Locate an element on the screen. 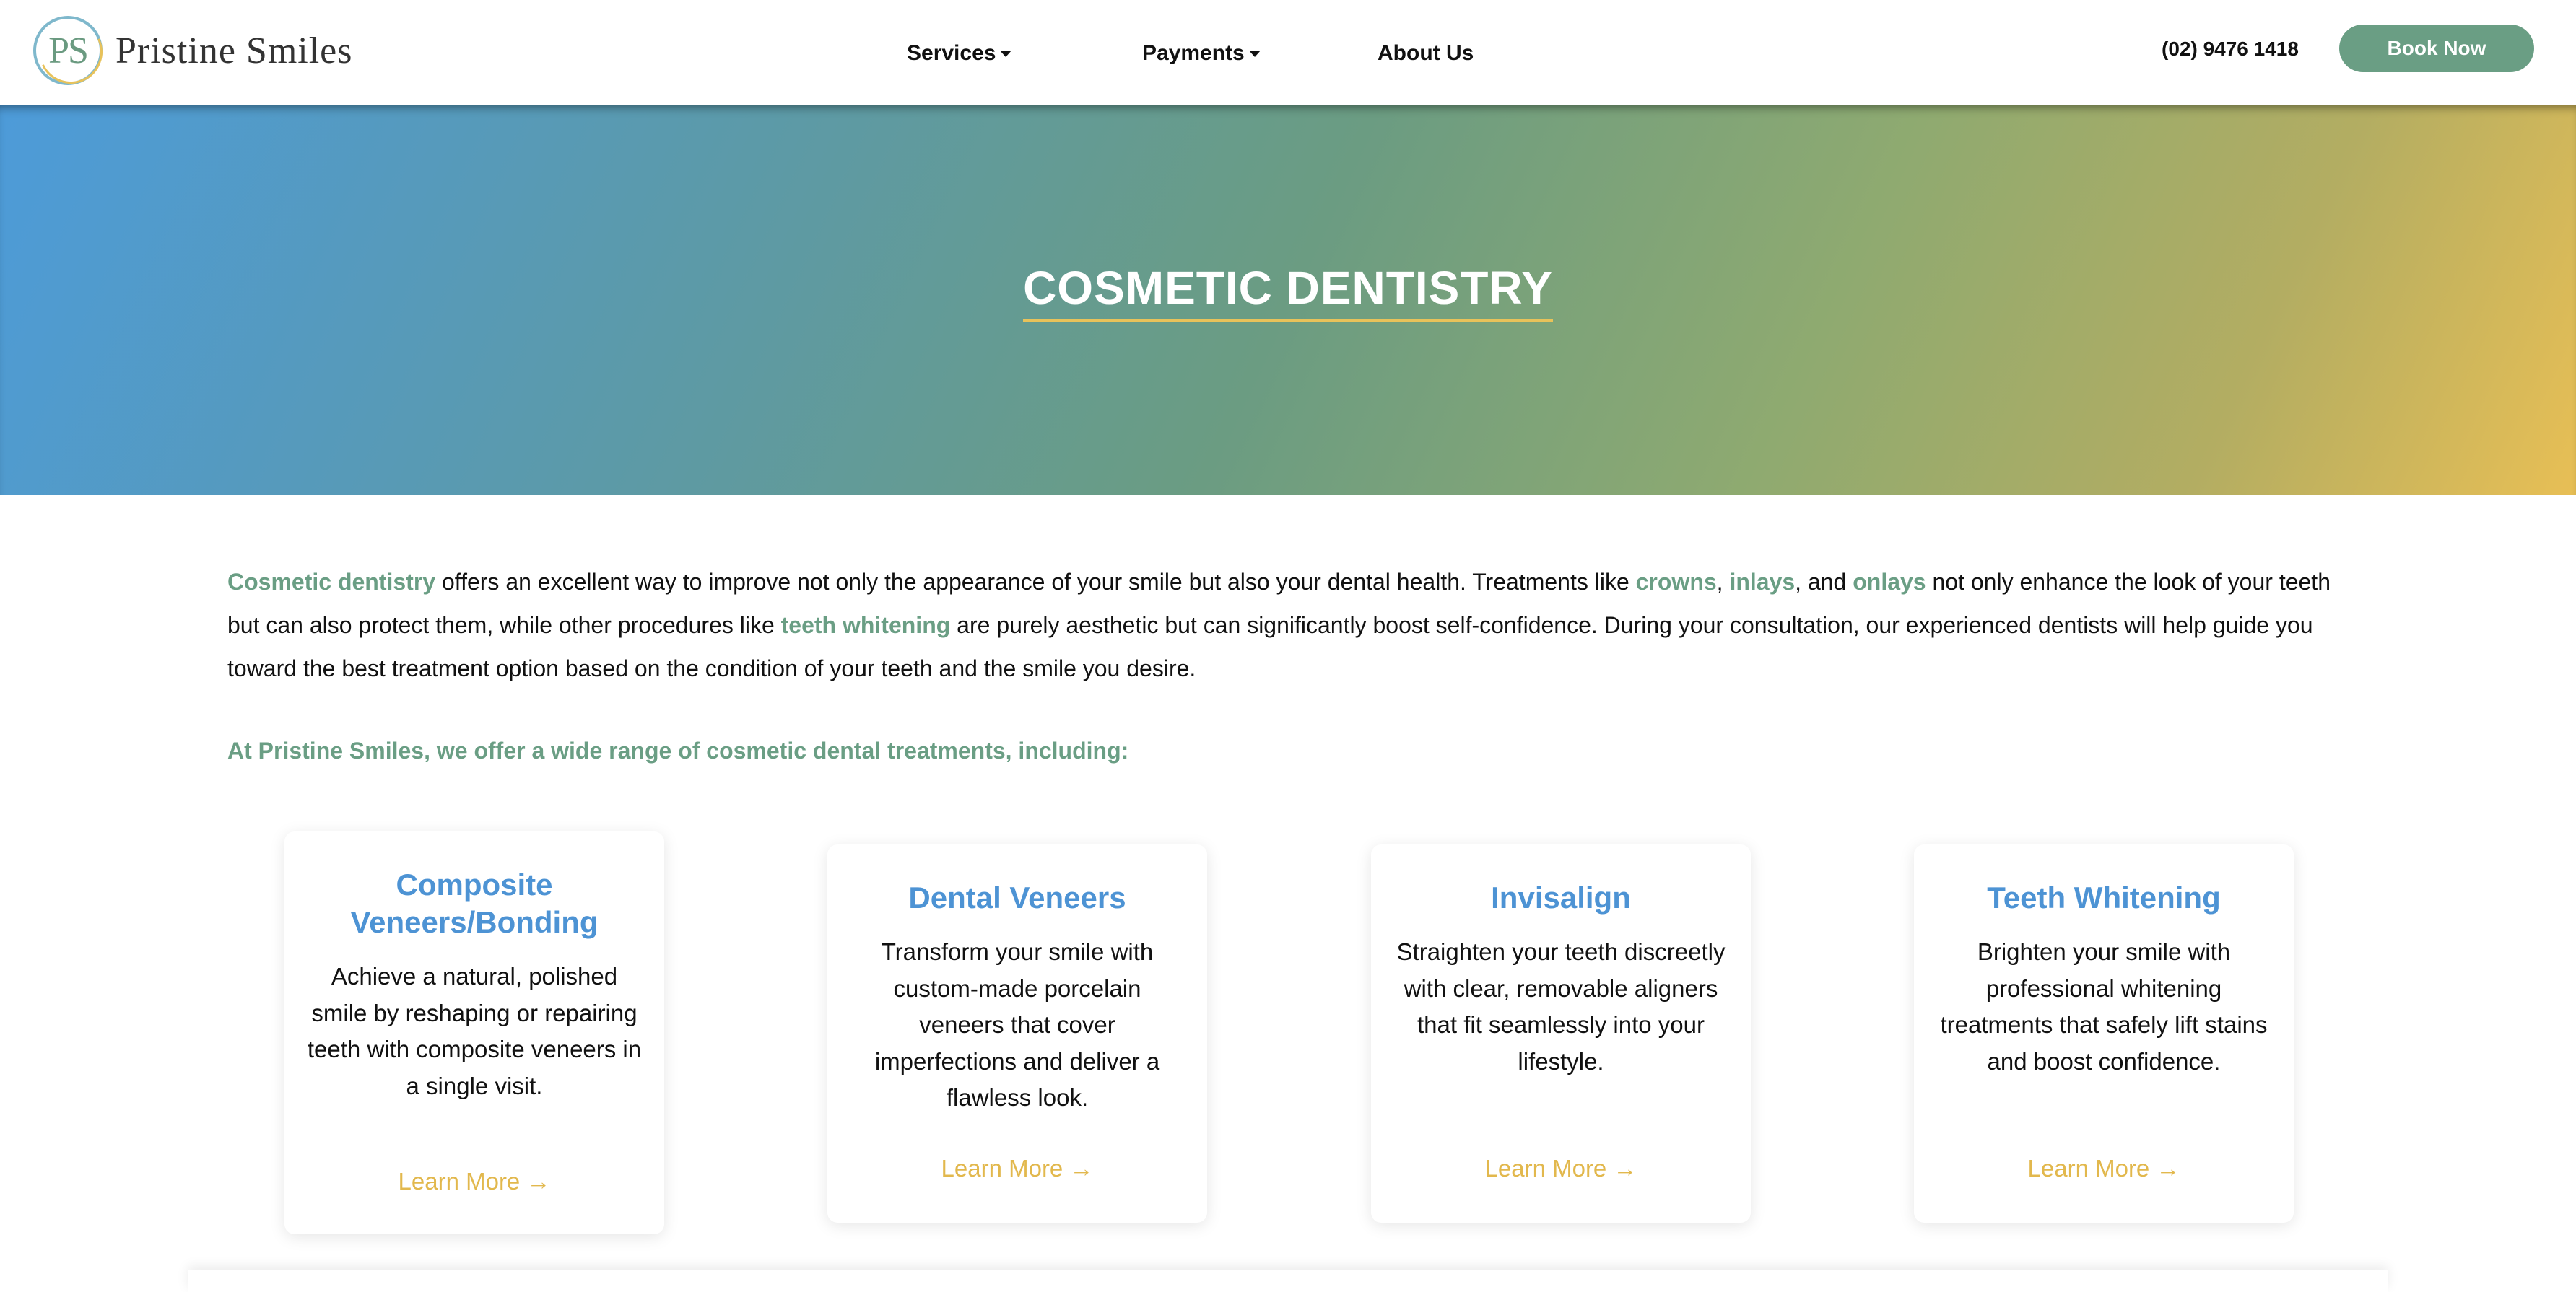 This screenshot has width=2576, height=1292. phone-number: (02) 9476 1418 is located at coordinates (2230, 50).